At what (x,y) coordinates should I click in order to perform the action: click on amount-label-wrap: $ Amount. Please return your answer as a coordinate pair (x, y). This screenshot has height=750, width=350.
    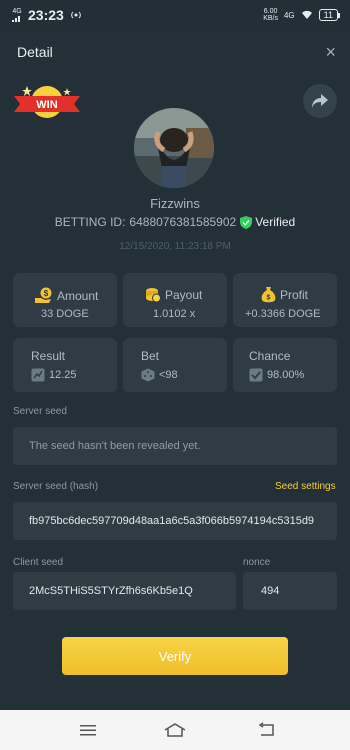
    Looking at the image, I should click on (66, 295).